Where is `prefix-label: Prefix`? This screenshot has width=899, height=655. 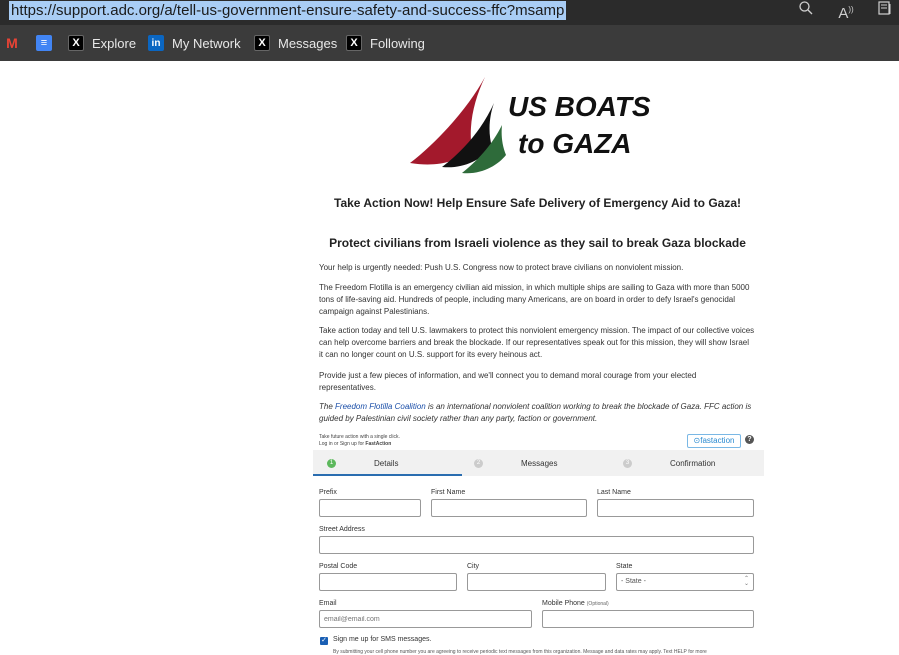
prefix-label: Prefix is located at coordinates (328, 492).